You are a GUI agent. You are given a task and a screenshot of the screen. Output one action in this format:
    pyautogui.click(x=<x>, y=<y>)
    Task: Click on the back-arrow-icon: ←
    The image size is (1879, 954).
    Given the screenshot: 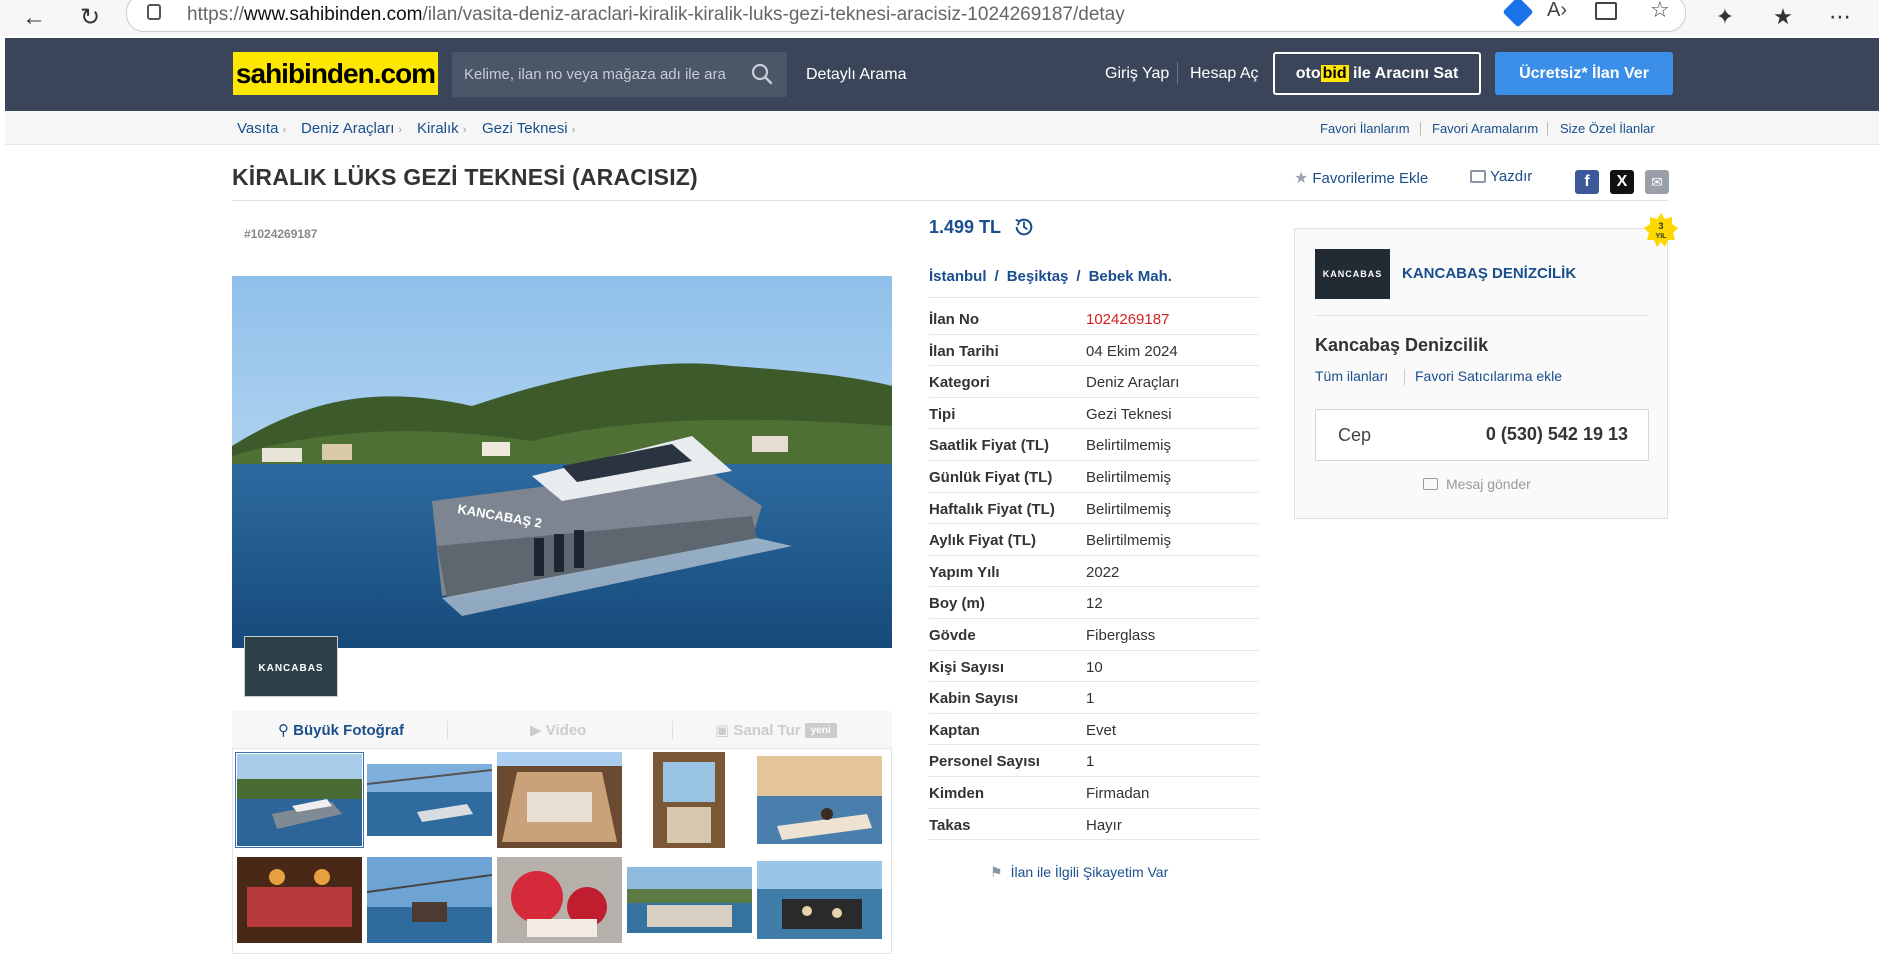 What is the action you would take?
    pyautogui.click(x=34, y=18)
    